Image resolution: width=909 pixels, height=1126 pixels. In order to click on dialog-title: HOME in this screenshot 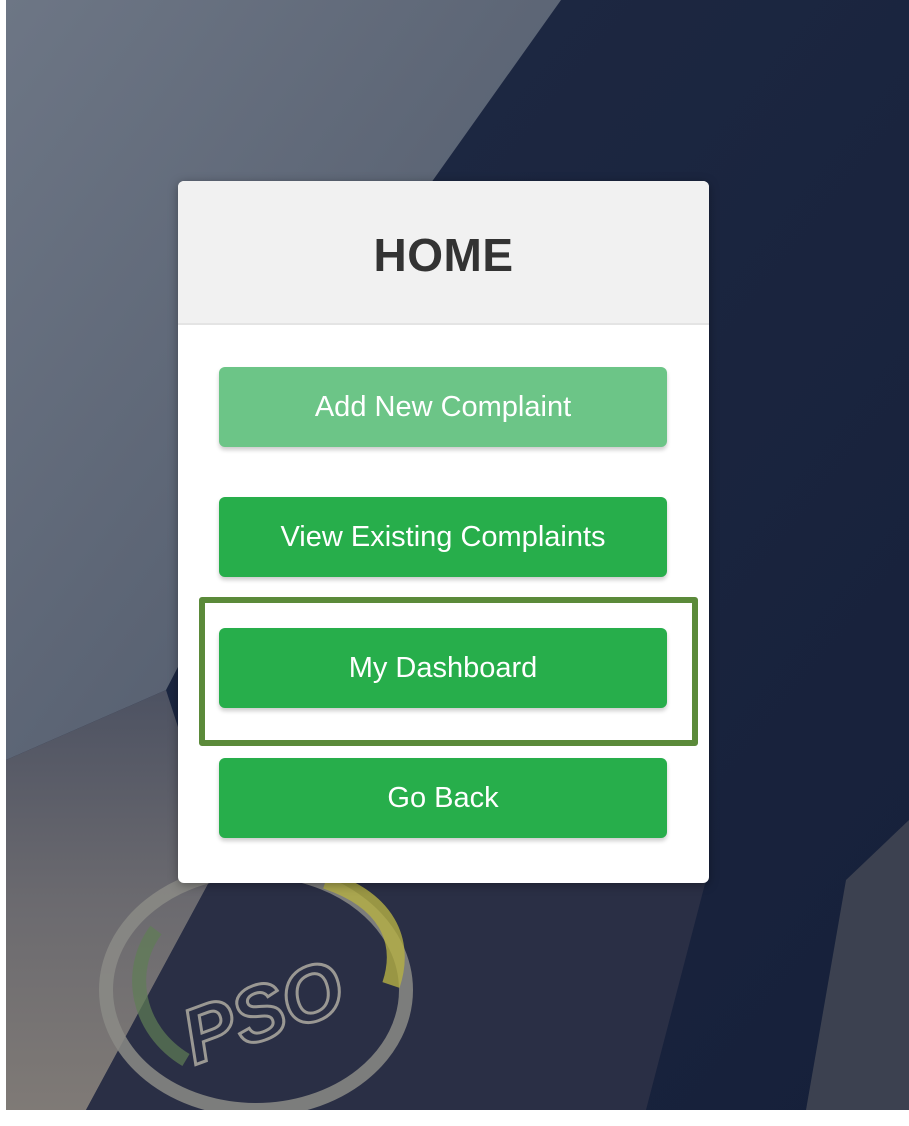, I will do `click(443, 255)`.